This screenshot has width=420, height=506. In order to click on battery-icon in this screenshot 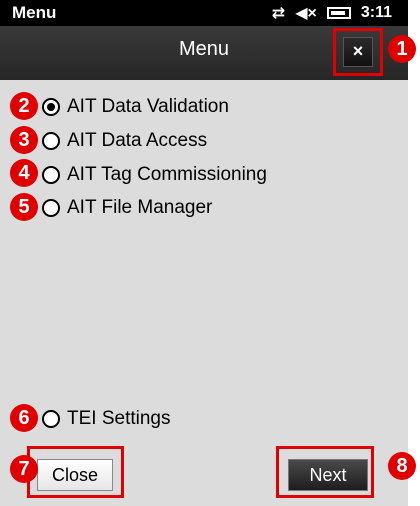, I will do `click(338, 13)`.